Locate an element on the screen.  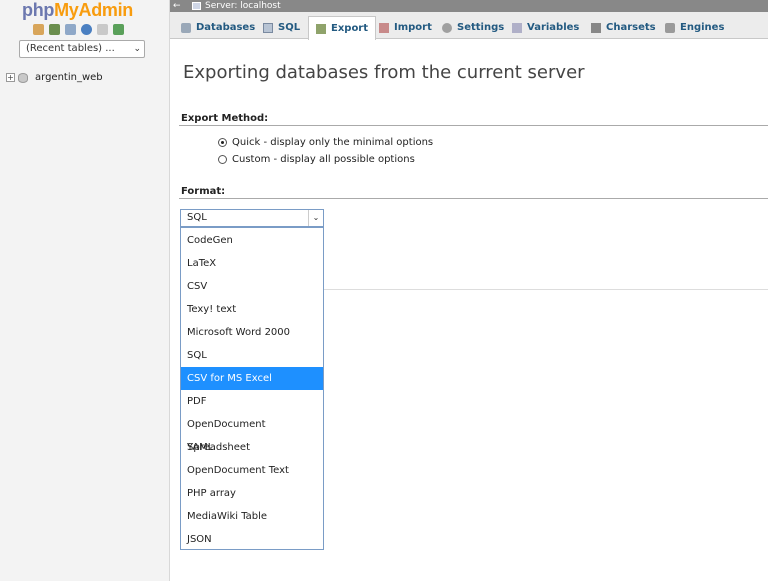
engines-icon is located at coordinates (670, 27).